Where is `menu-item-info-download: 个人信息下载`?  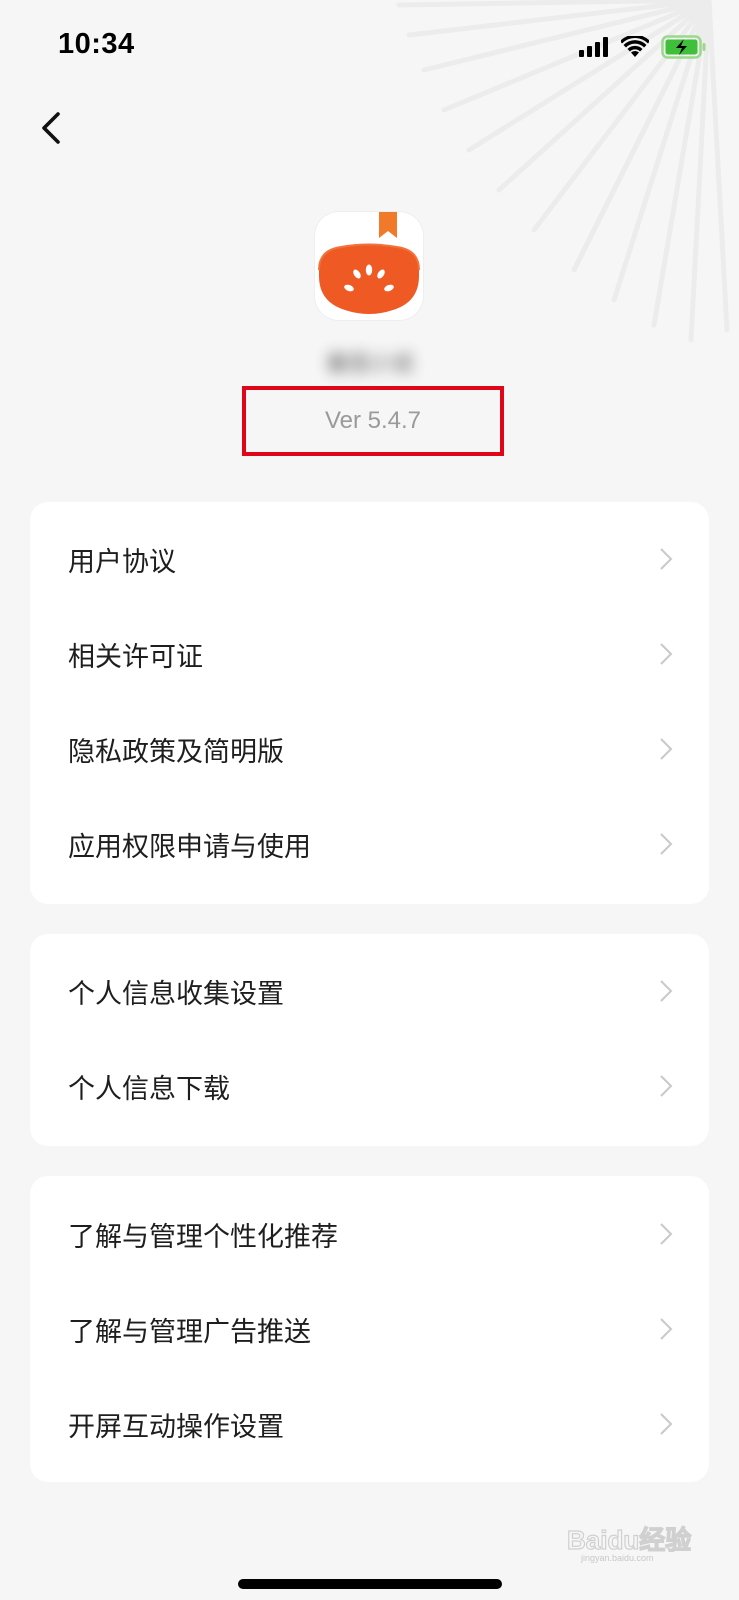 menu-item-info-download: 个人信息下载 is located at coordinates (369, 1086).